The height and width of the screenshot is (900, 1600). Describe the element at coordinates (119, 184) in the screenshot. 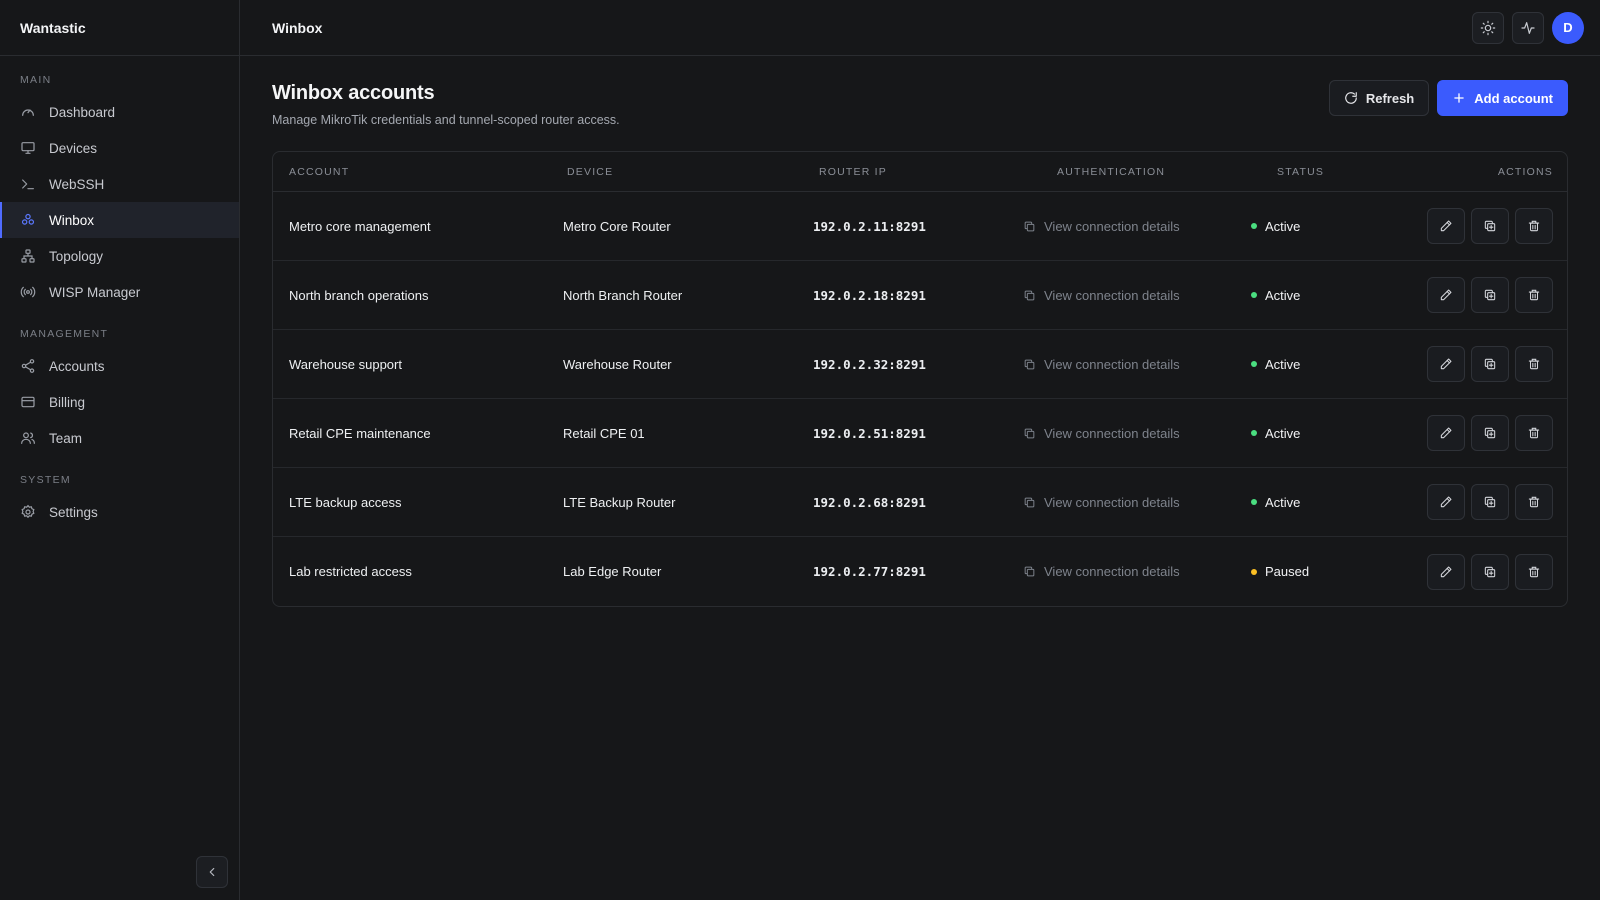

I see `sidebar-item-webssh: WebSSH` at that location.